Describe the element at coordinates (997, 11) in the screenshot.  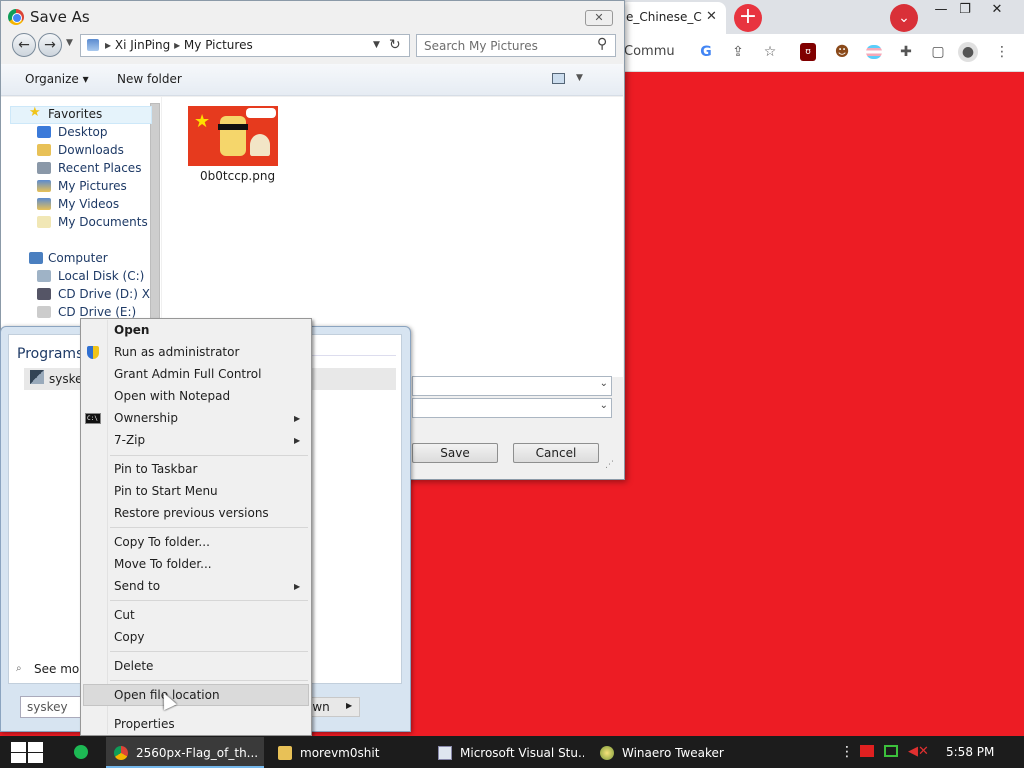
I see `close-window-button: ✕` at that location.